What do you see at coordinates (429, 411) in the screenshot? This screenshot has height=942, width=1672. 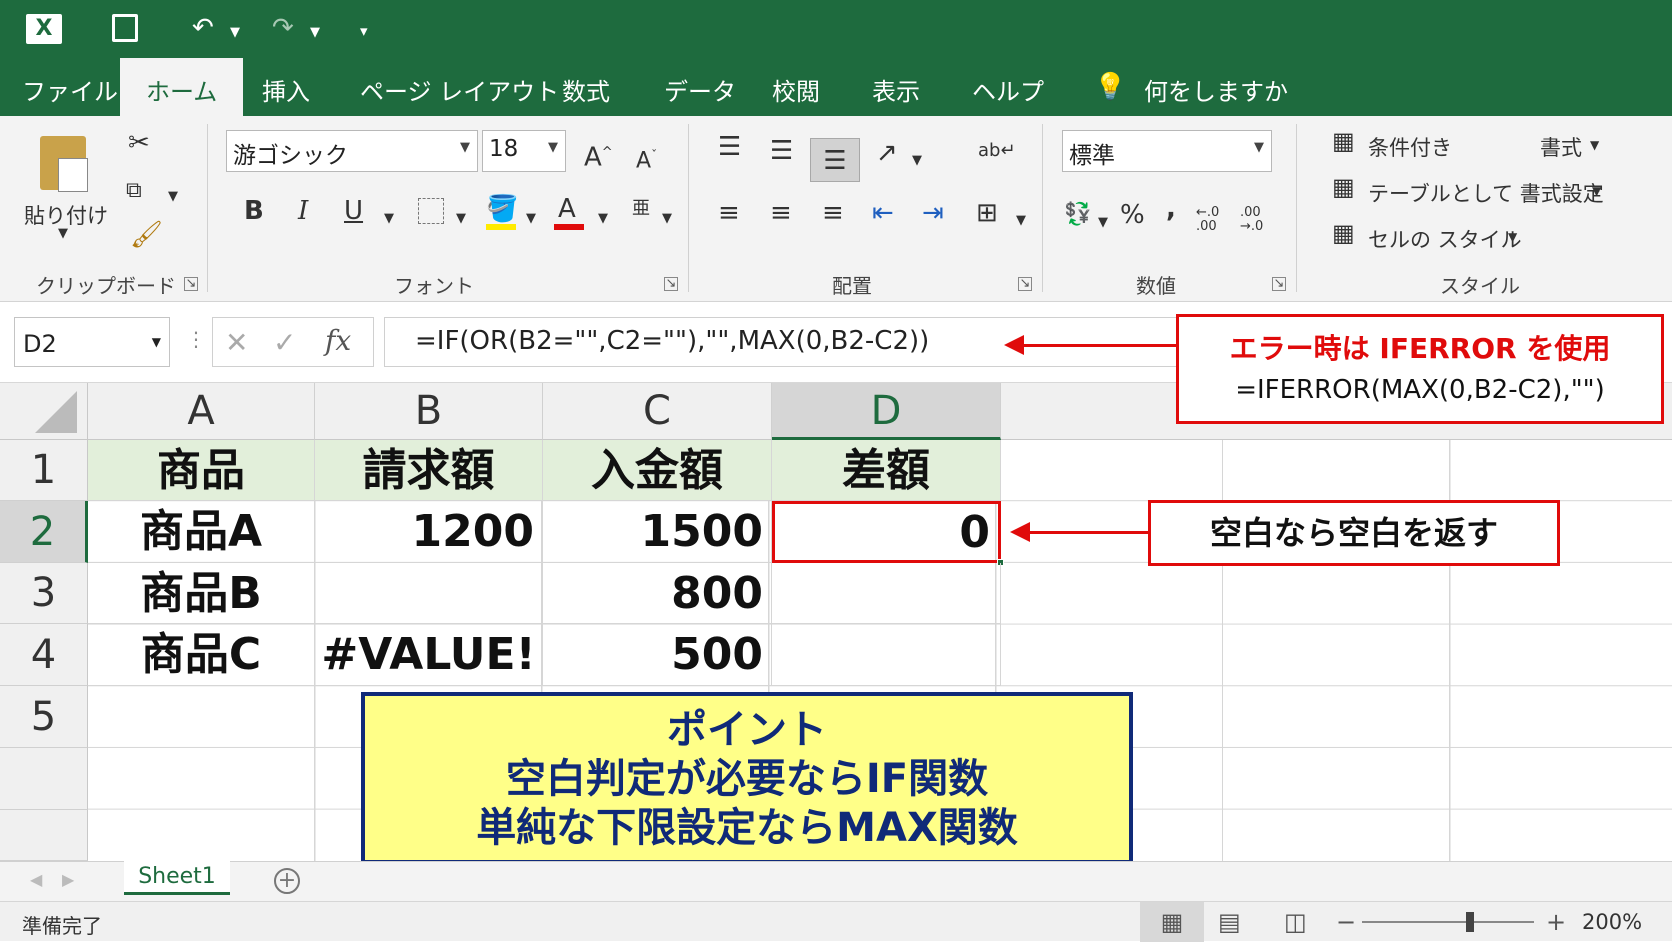 I see `column-header-b: B` at bounding box center [429, 411].